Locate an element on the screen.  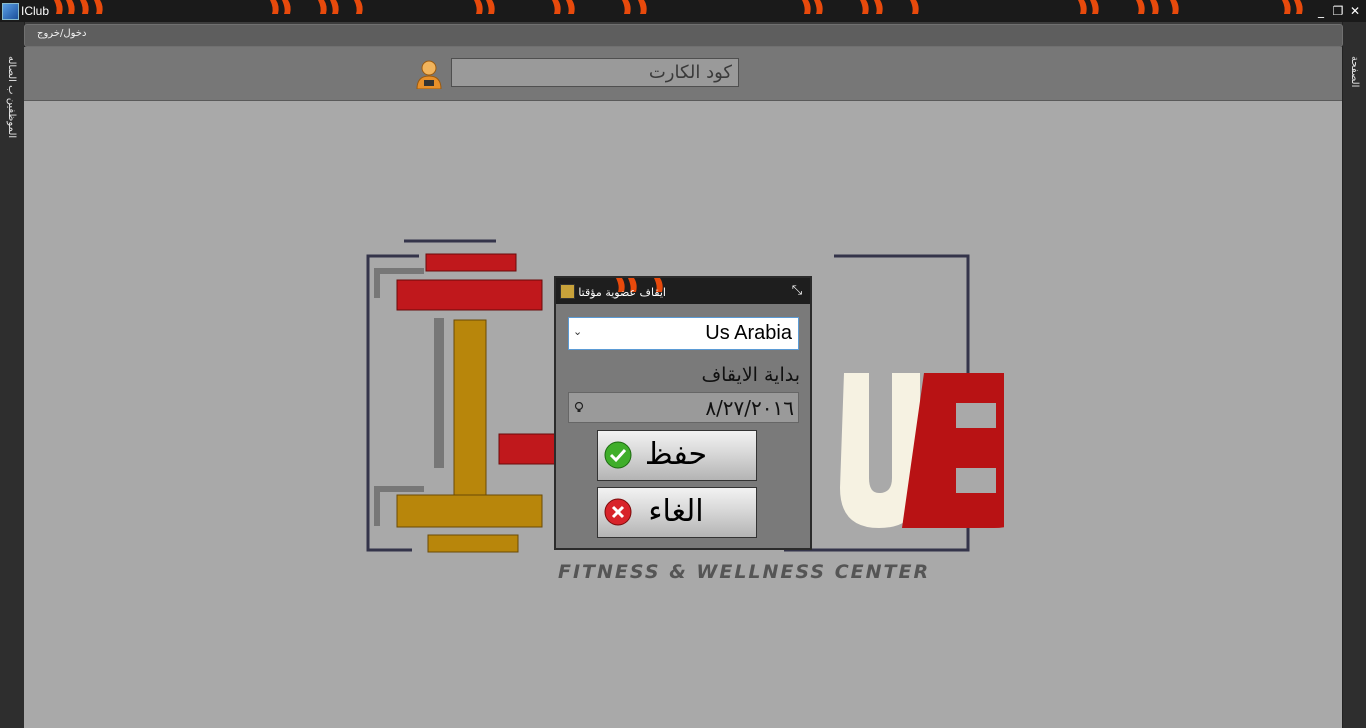
start-date-label: بداية الايقاف is located at coordinates (750, 375).